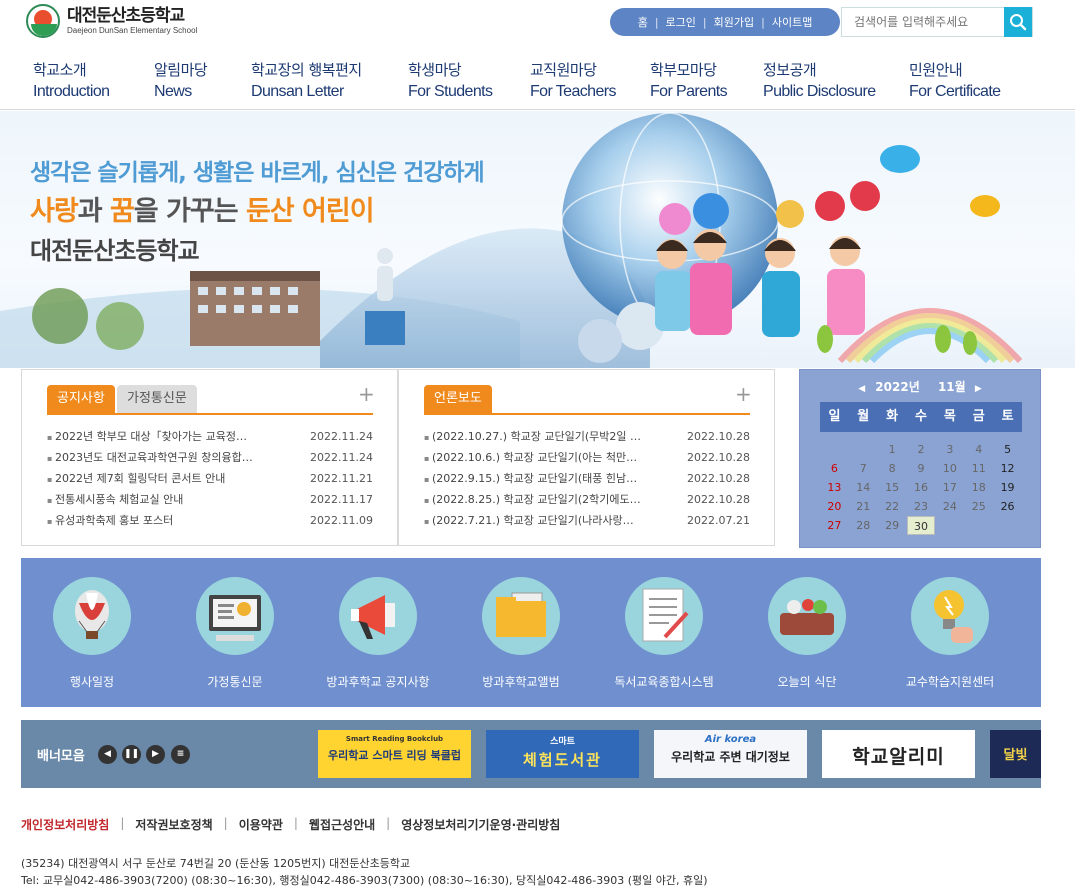 Image resolution: width=1075 pixels, height=893 pixels. Describe the element at coordinates (863, 487) in the screenshot. I see `calendar-day: 14` at that location.